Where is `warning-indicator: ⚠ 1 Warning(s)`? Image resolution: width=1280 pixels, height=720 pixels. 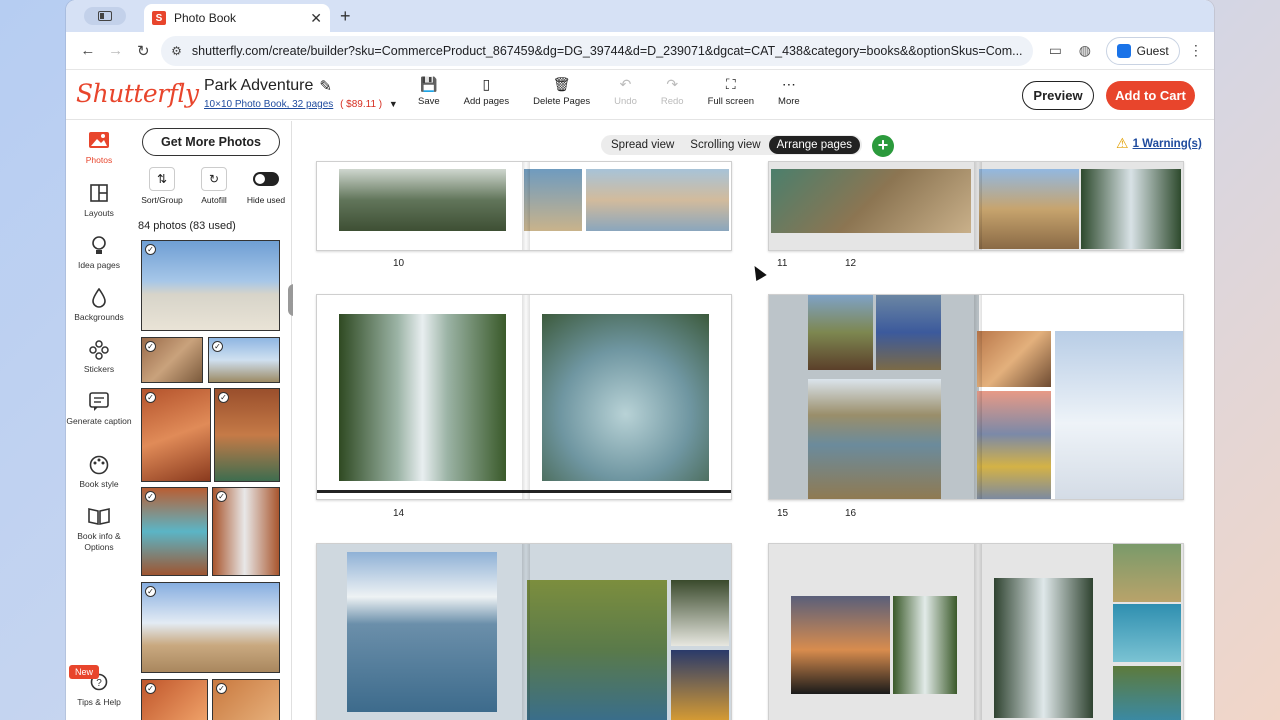 warning-indicator: ⚠ 1 Warning(s) is located at coordinates (1159, 143).